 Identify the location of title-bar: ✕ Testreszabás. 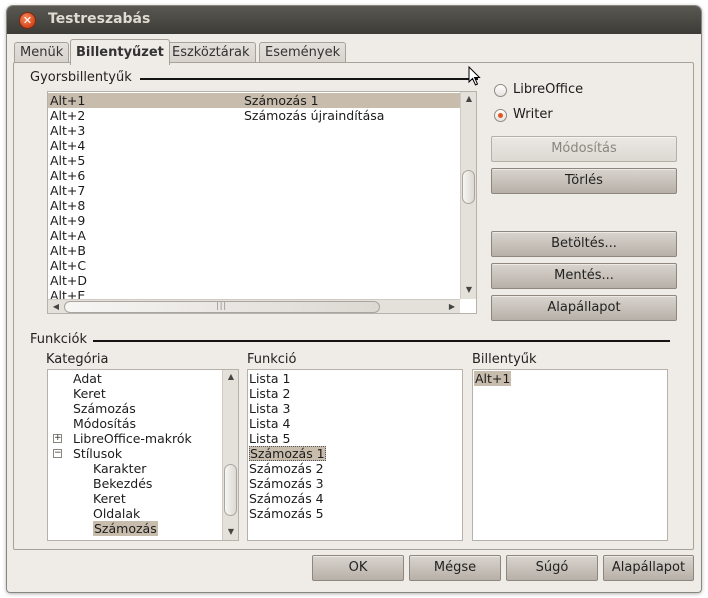
(354, 20).